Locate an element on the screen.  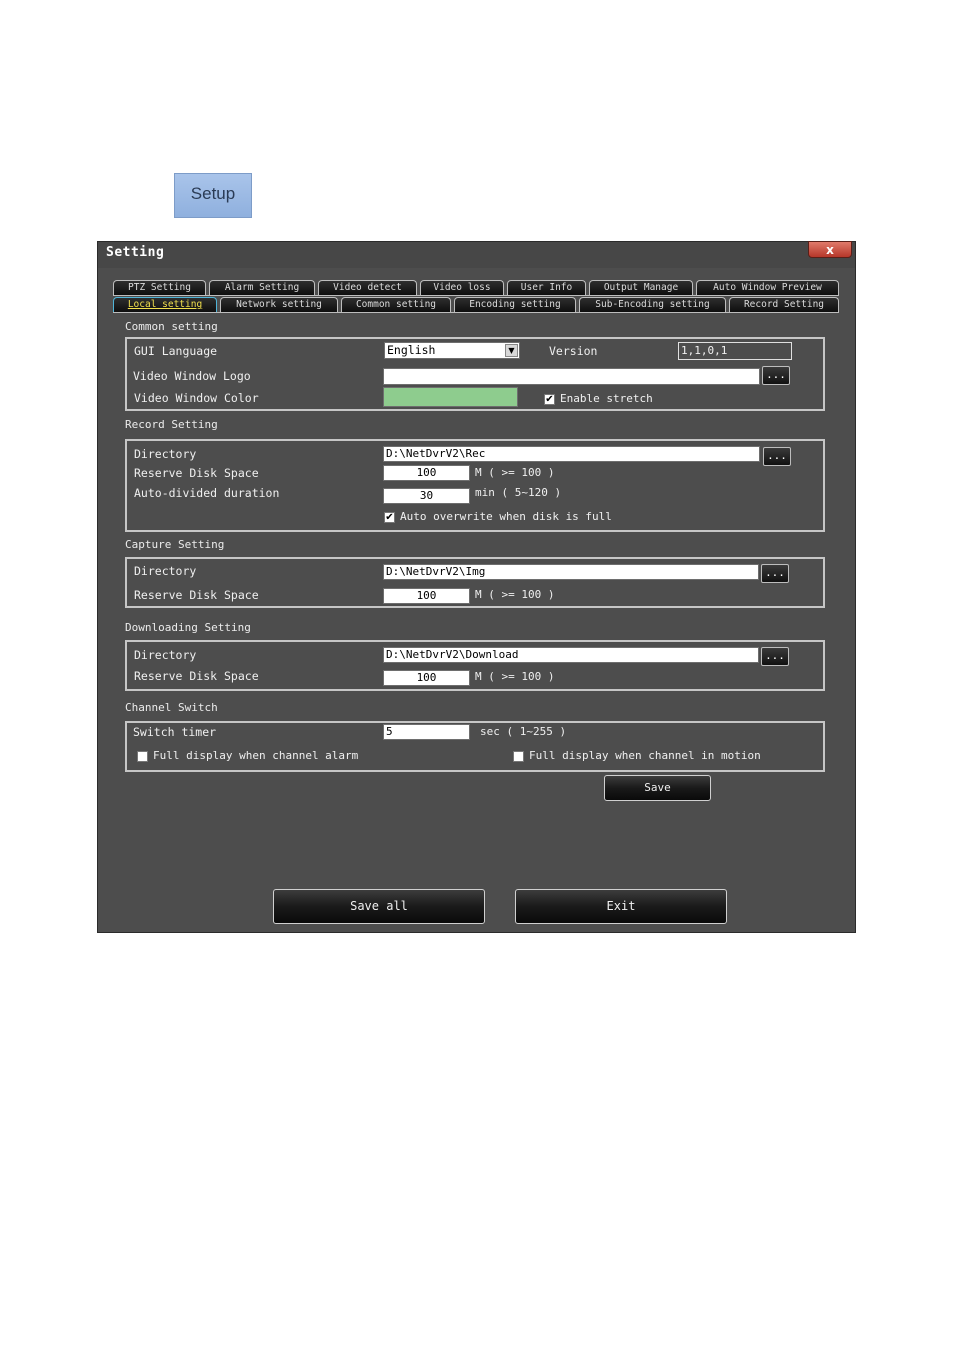
video-window-logo-label: Video Window Logo is located at coordinates (192, 376).